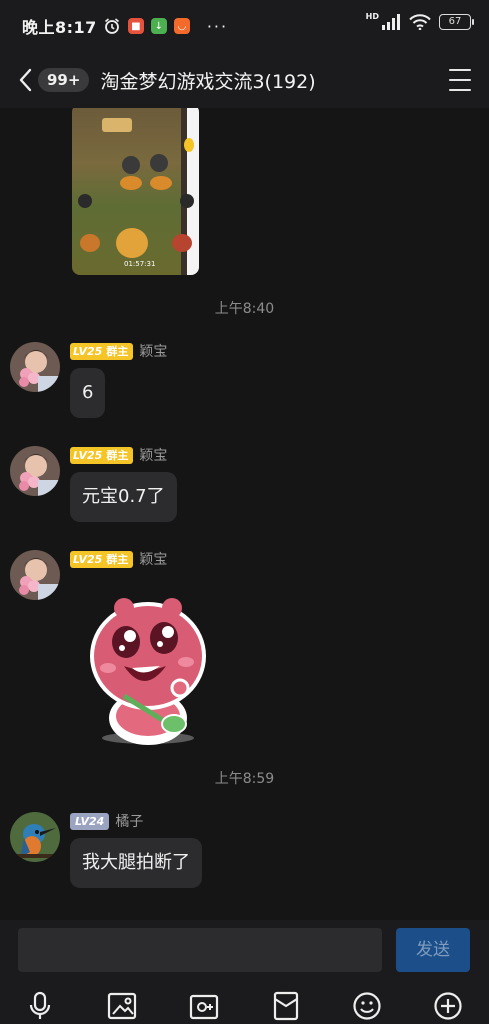 This screenshot has height=1024, width=489. Describe the element at coordinates (149, 671) in the screenshot. I see `pink-bear-sticker` at that location.